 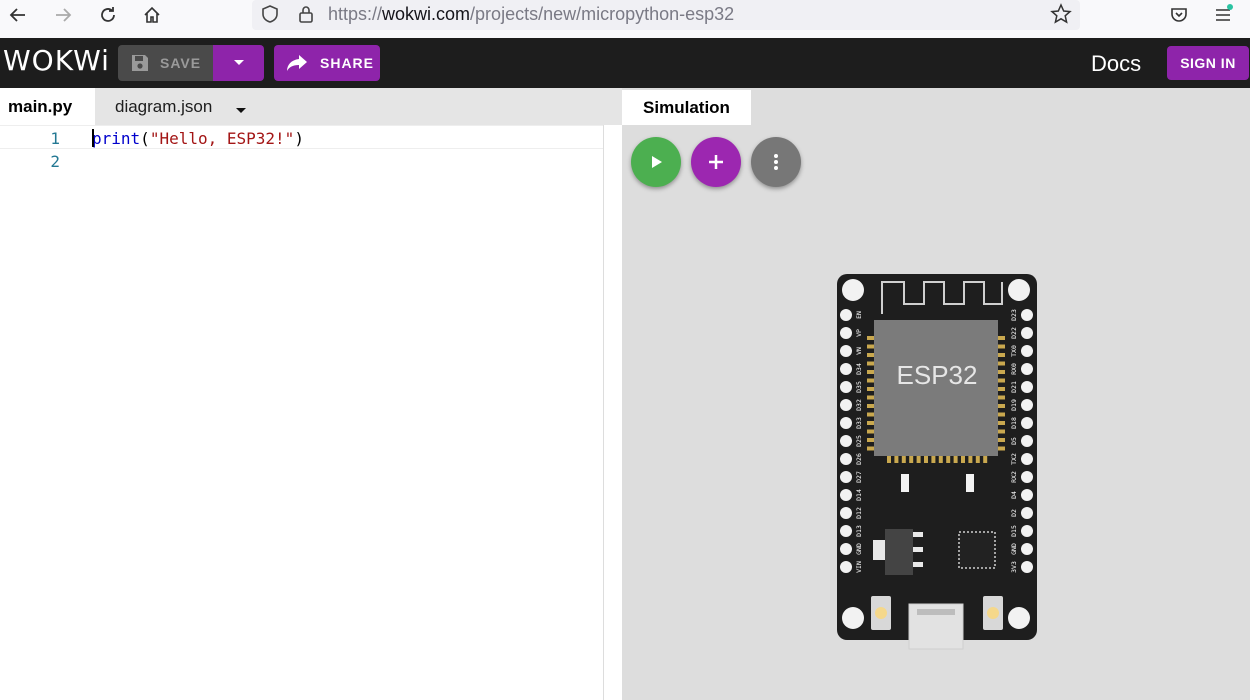 I want to click on editor-tabs: main.py diagram.json, so click(x=311, y=106).